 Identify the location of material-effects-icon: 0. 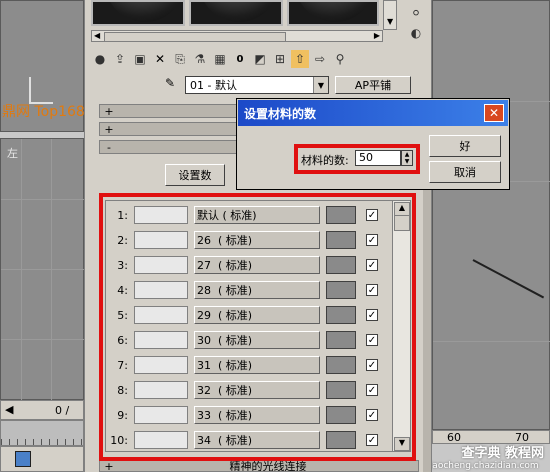
(240, 59).